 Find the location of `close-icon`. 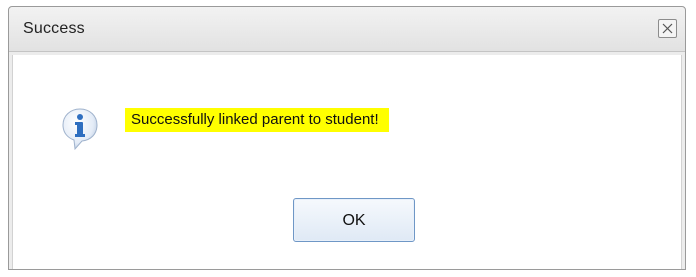

close-icon is located at coordinates (667, 28).